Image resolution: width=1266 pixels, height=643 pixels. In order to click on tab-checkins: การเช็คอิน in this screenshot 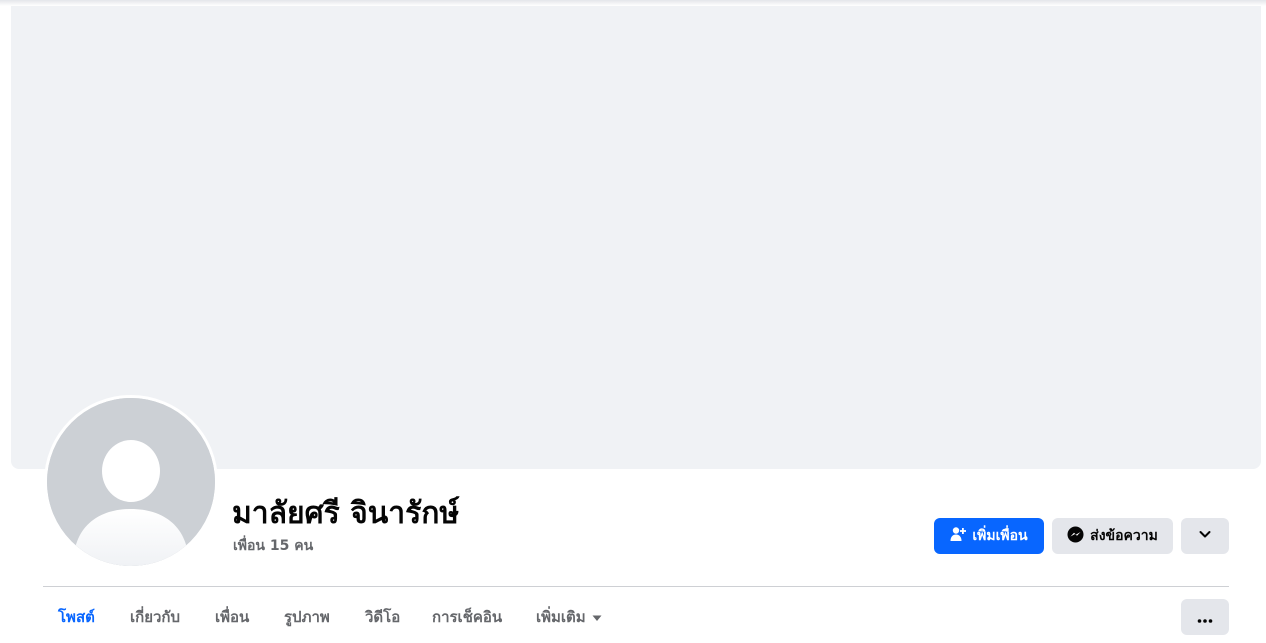, I will do `click(467, 617)`.